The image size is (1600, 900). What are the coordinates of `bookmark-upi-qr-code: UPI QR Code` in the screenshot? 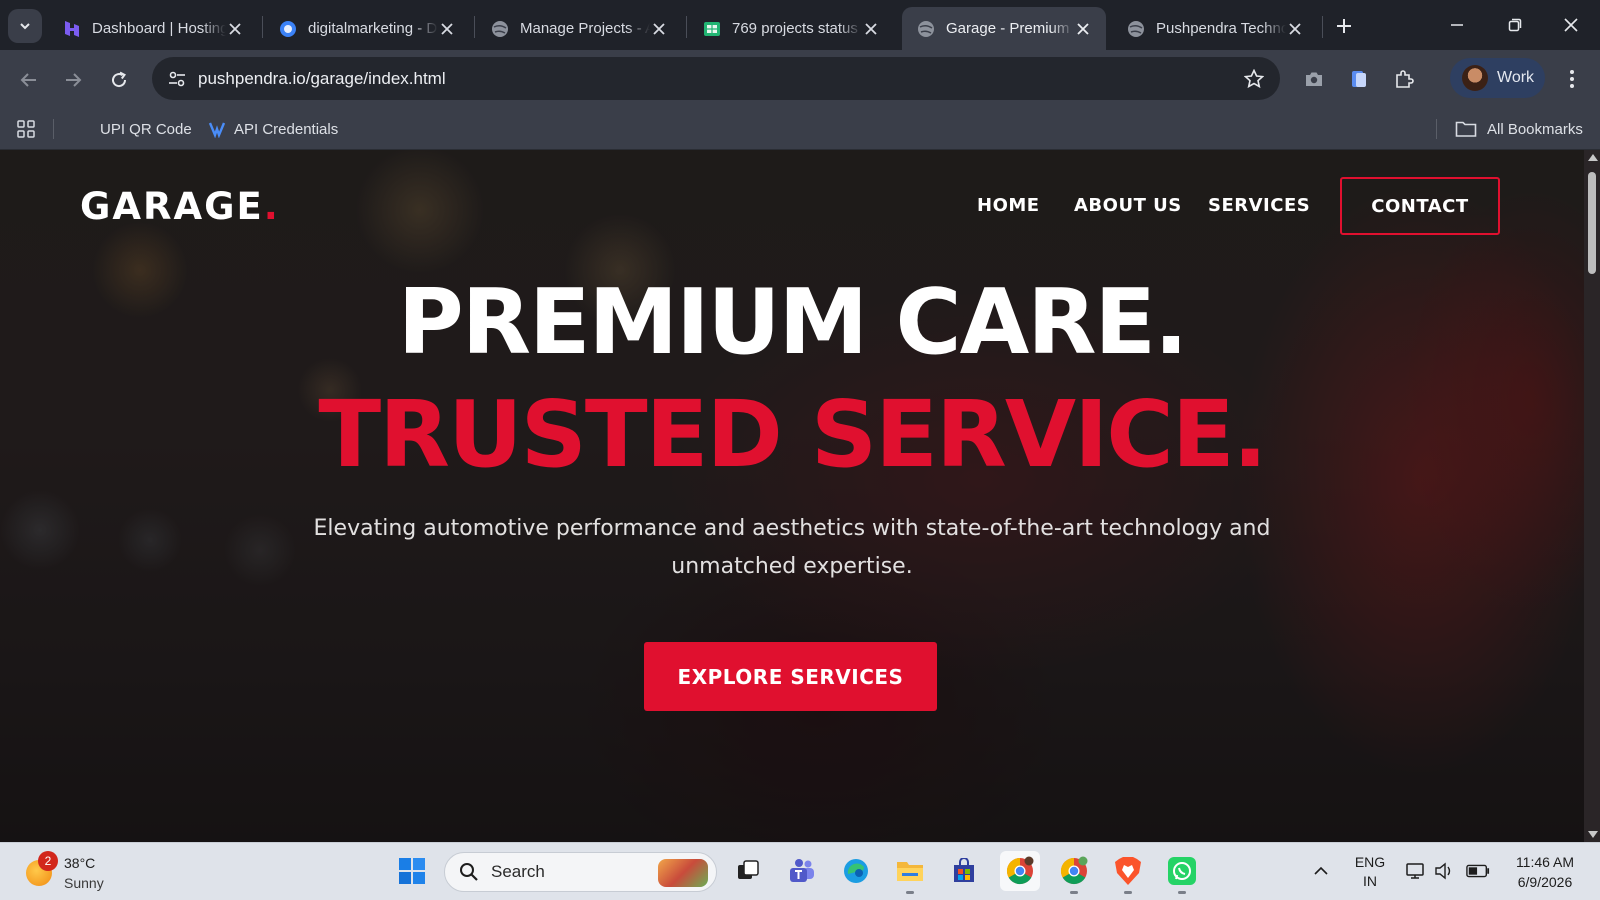 It's located at (146, 129).